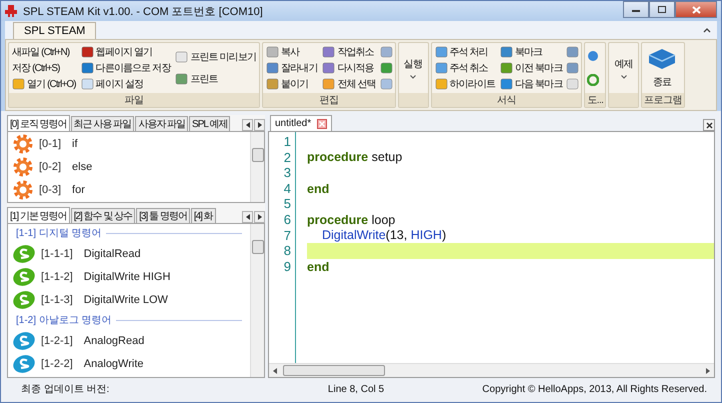 The image size is (722, 403). Describe the element at coordinates (531, 52) in the screenshot. I see `ribbon-button: 북마크` at that location.